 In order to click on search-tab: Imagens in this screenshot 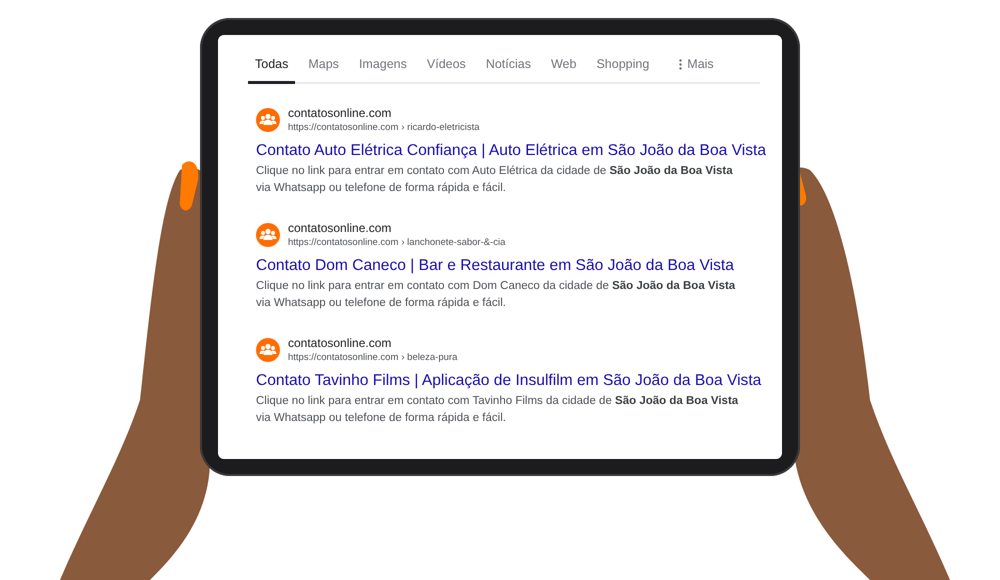, I will do `click(383, 66)`.